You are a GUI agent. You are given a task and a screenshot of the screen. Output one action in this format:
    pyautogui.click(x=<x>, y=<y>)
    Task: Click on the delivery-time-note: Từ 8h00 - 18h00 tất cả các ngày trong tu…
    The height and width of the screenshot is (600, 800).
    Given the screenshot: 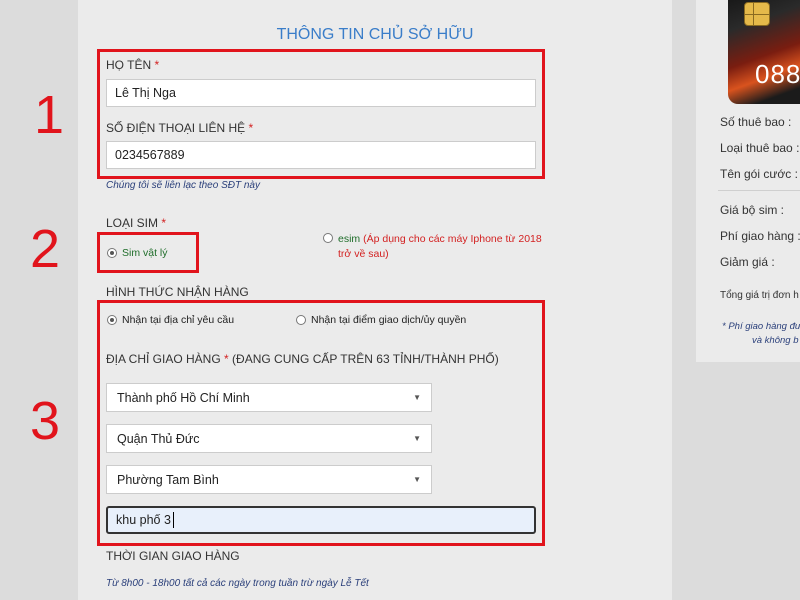 What is the action you would take?
    pyautogui.click(x=237, y=583)
    